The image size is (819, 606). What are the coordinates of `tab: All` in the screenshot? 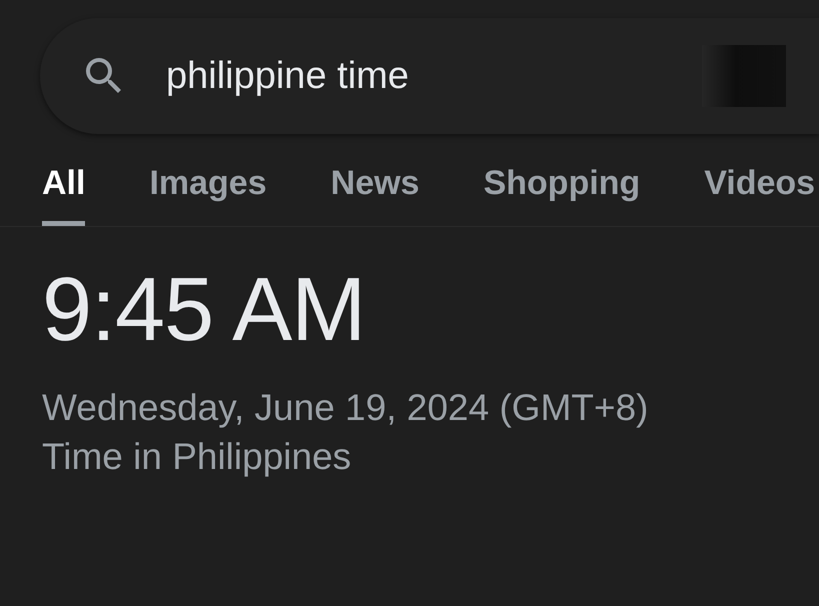 It's located at (64, 195).